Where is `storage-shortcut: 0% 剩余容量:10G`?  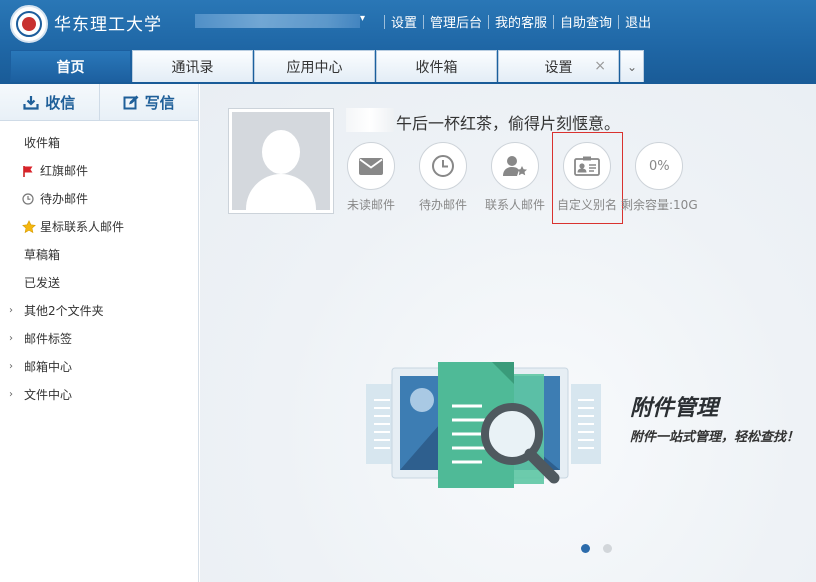
storage-shortcut: 0% 剩余容量:10G is located at coordinates (659, 177).